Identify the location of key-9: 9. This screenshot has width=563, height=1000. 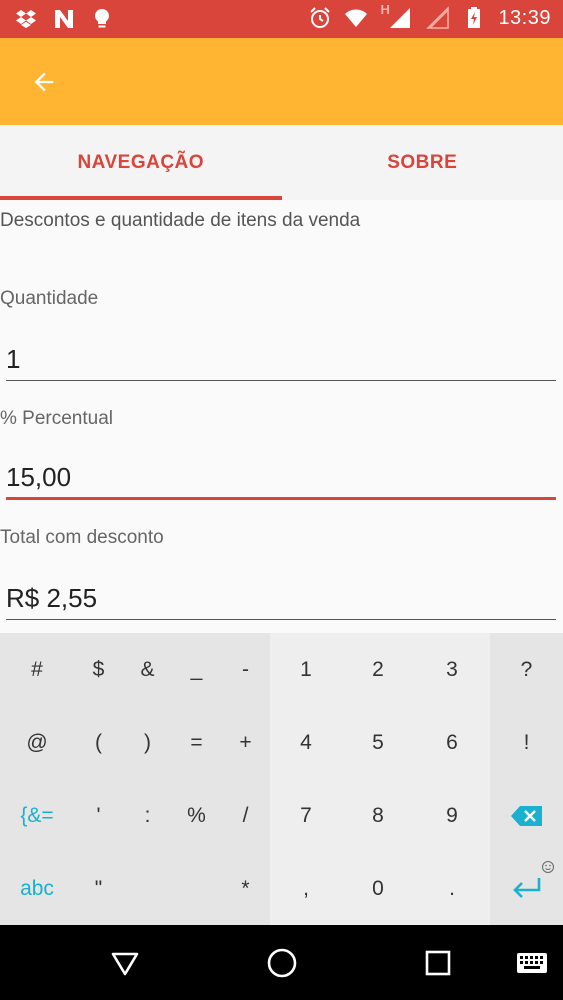
(452, 815).